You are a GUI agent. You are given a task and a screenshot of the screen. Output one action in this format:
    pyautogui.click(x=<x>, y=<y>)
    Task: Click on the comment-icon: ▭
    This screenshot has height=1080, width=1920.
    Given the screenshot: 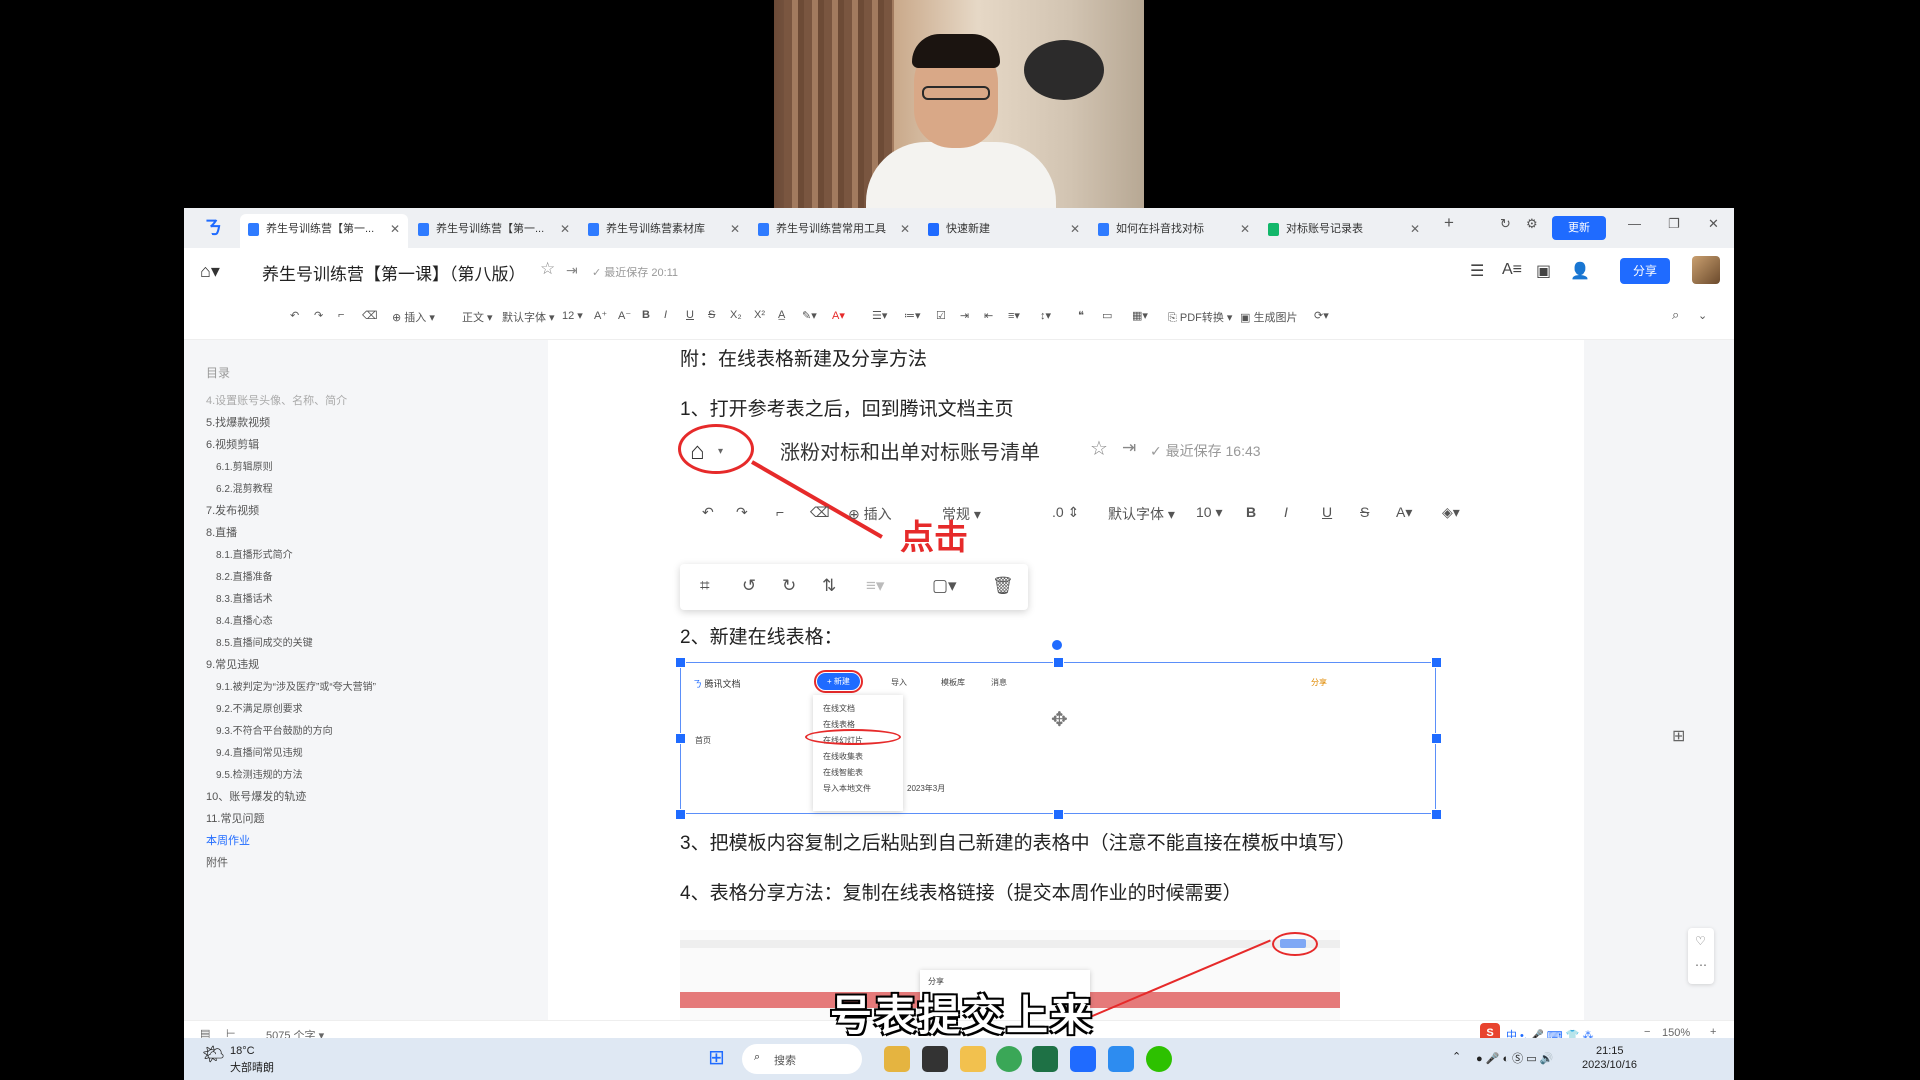 What is the action you would take?
    pyautogui.click(x=1107, y=315)
    